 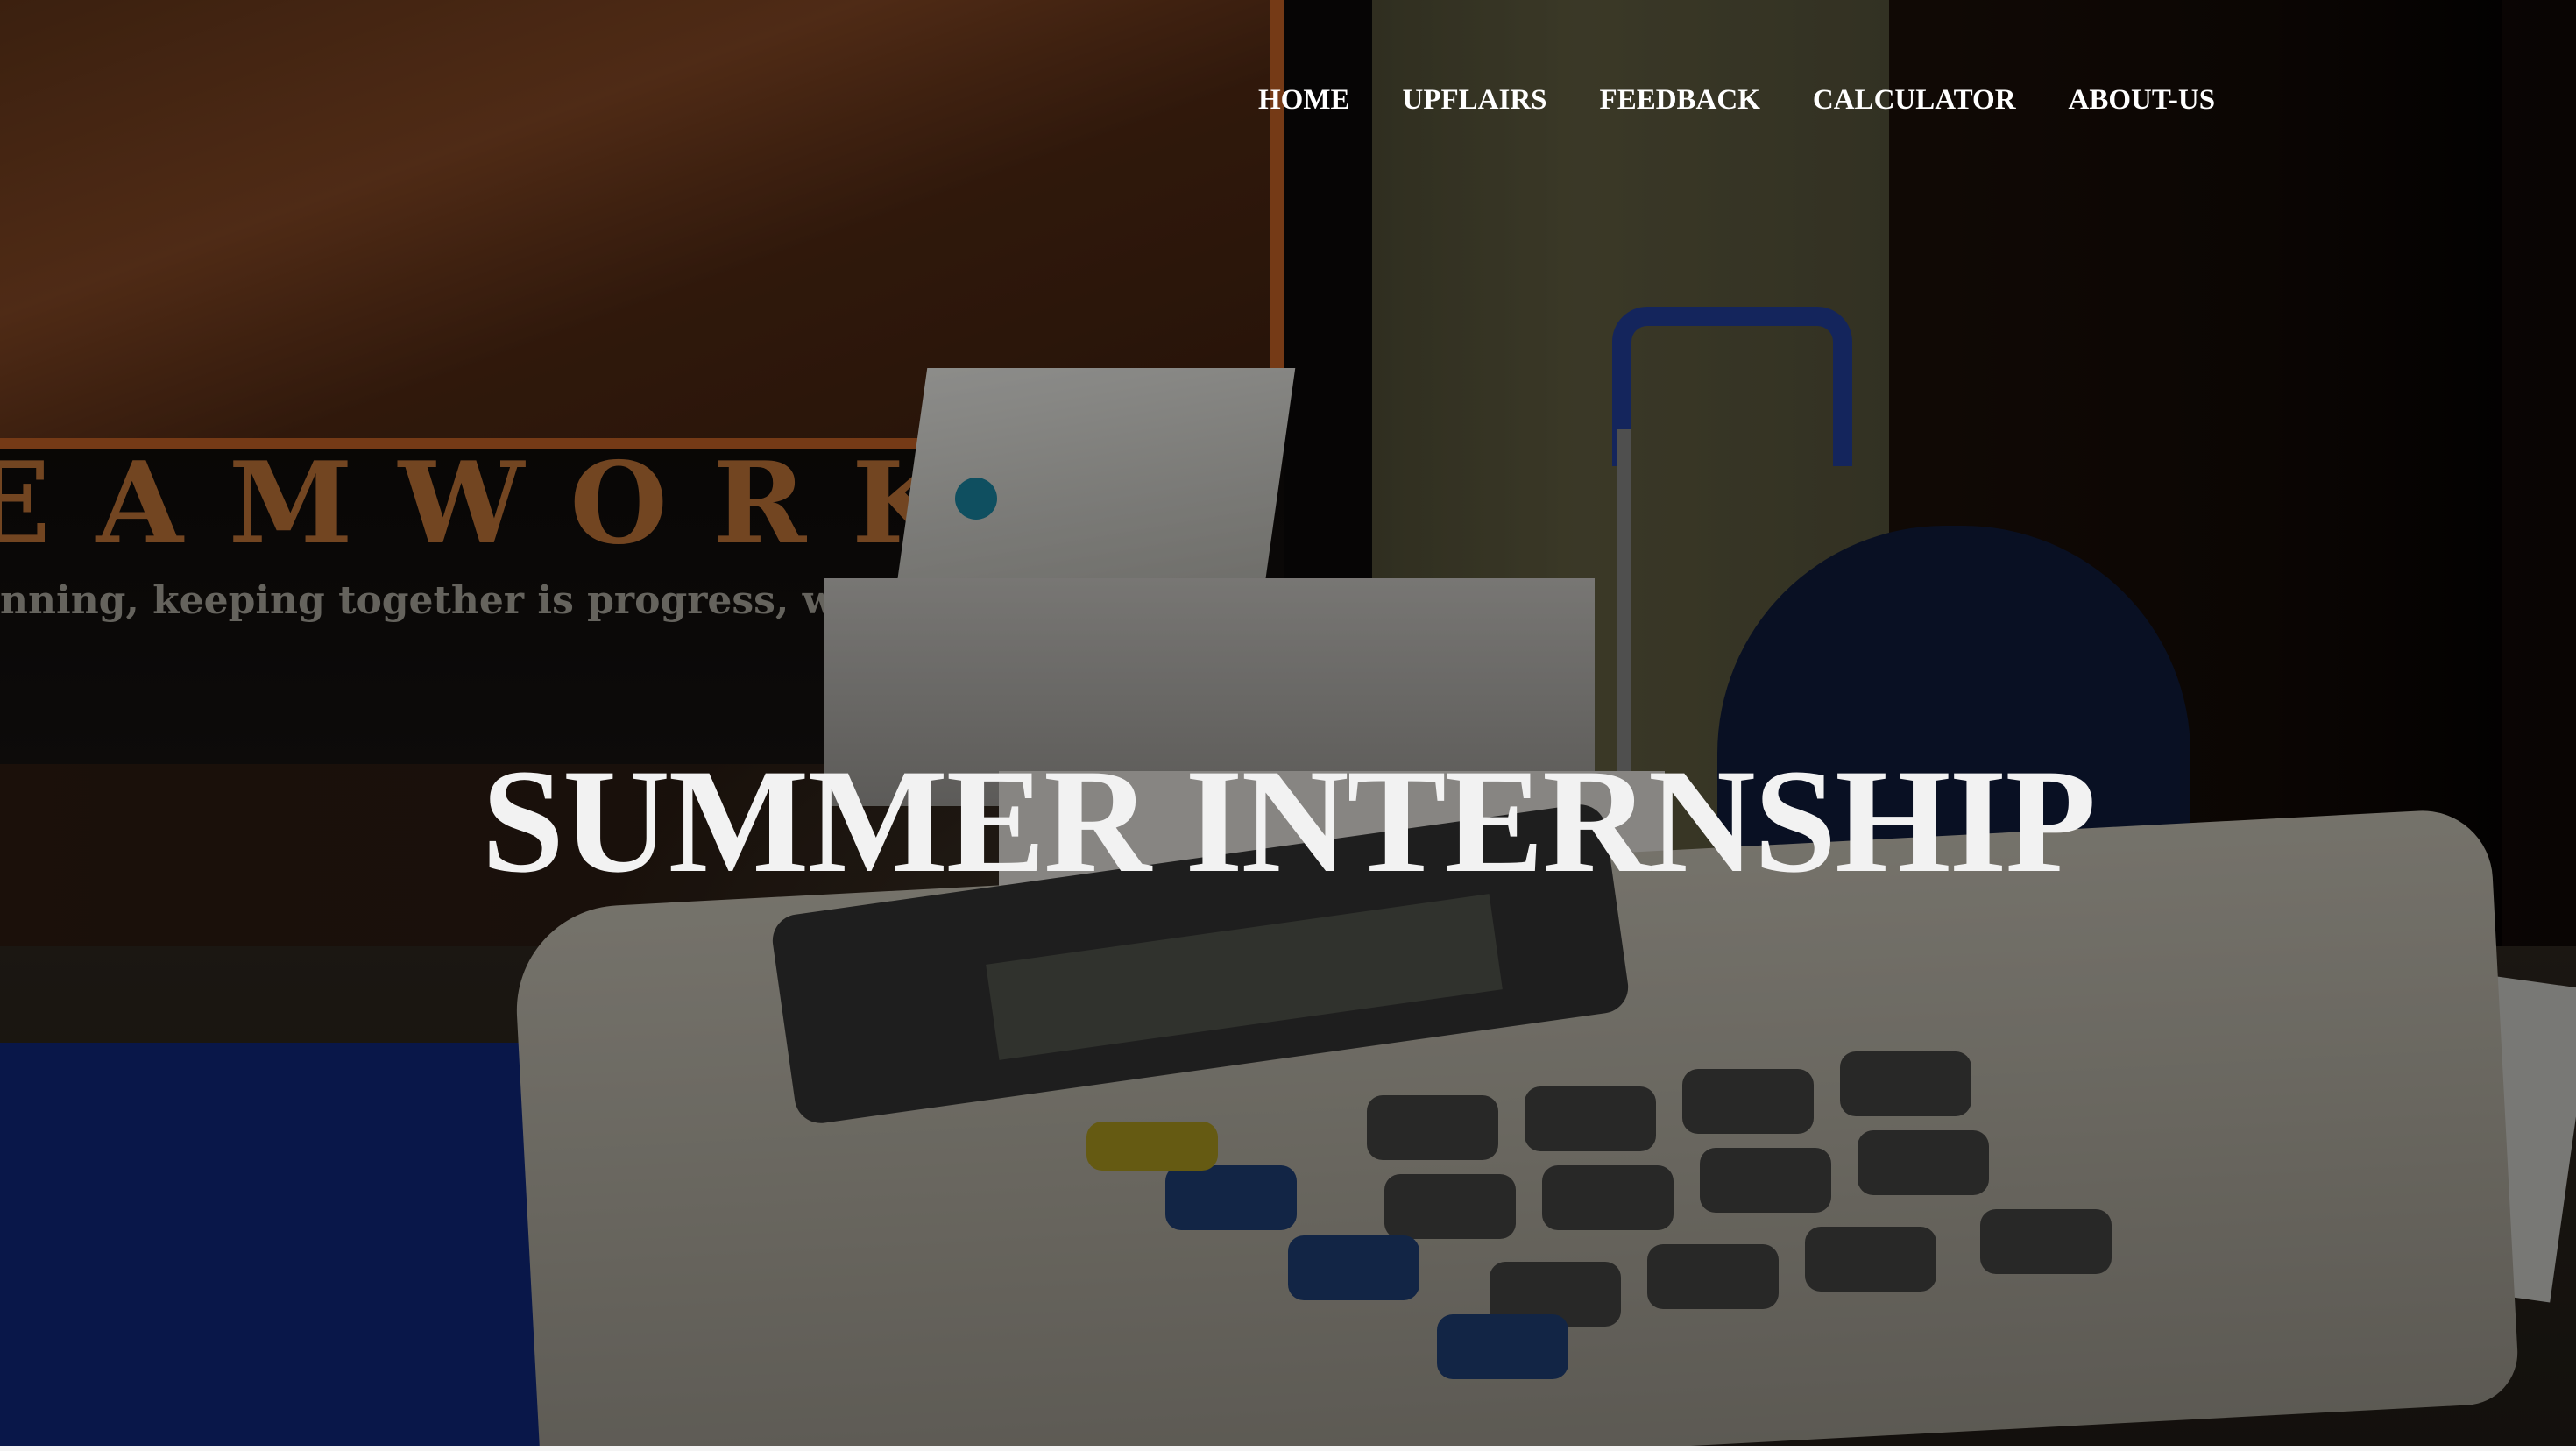 I want to click on nav-item-home: HOME, so click(x=1304, y=100).